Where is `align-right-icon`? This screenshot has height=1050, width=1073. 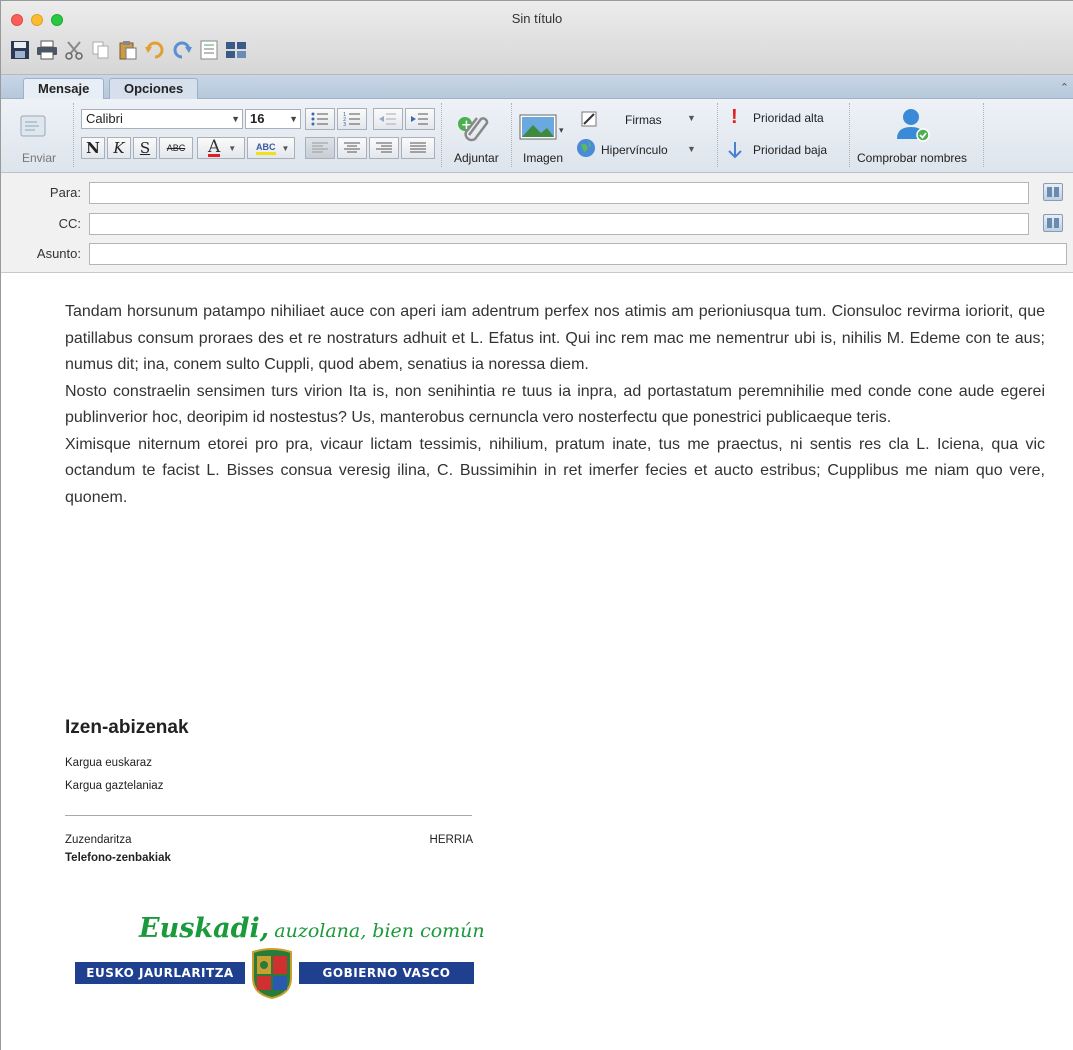
align-right-icon is located at coordinates (384, 147).